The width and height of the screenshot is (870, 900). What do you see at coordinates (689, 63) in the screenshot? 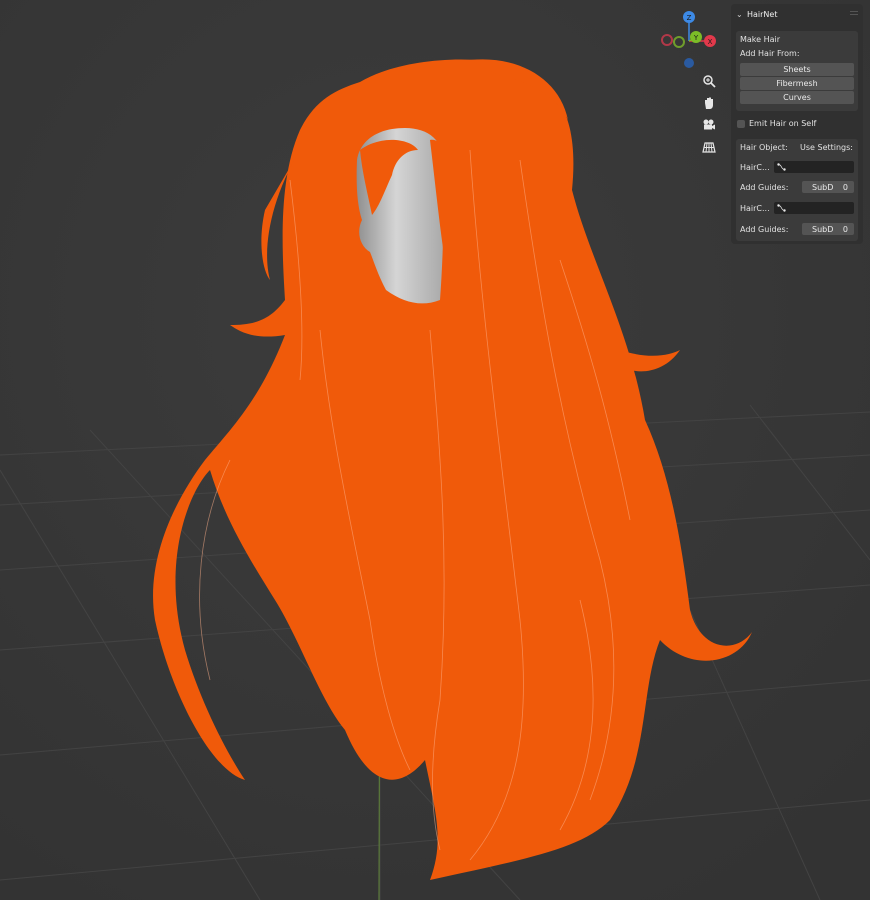
I see `gizmo-neg-z` at bounding box center [689, 63].